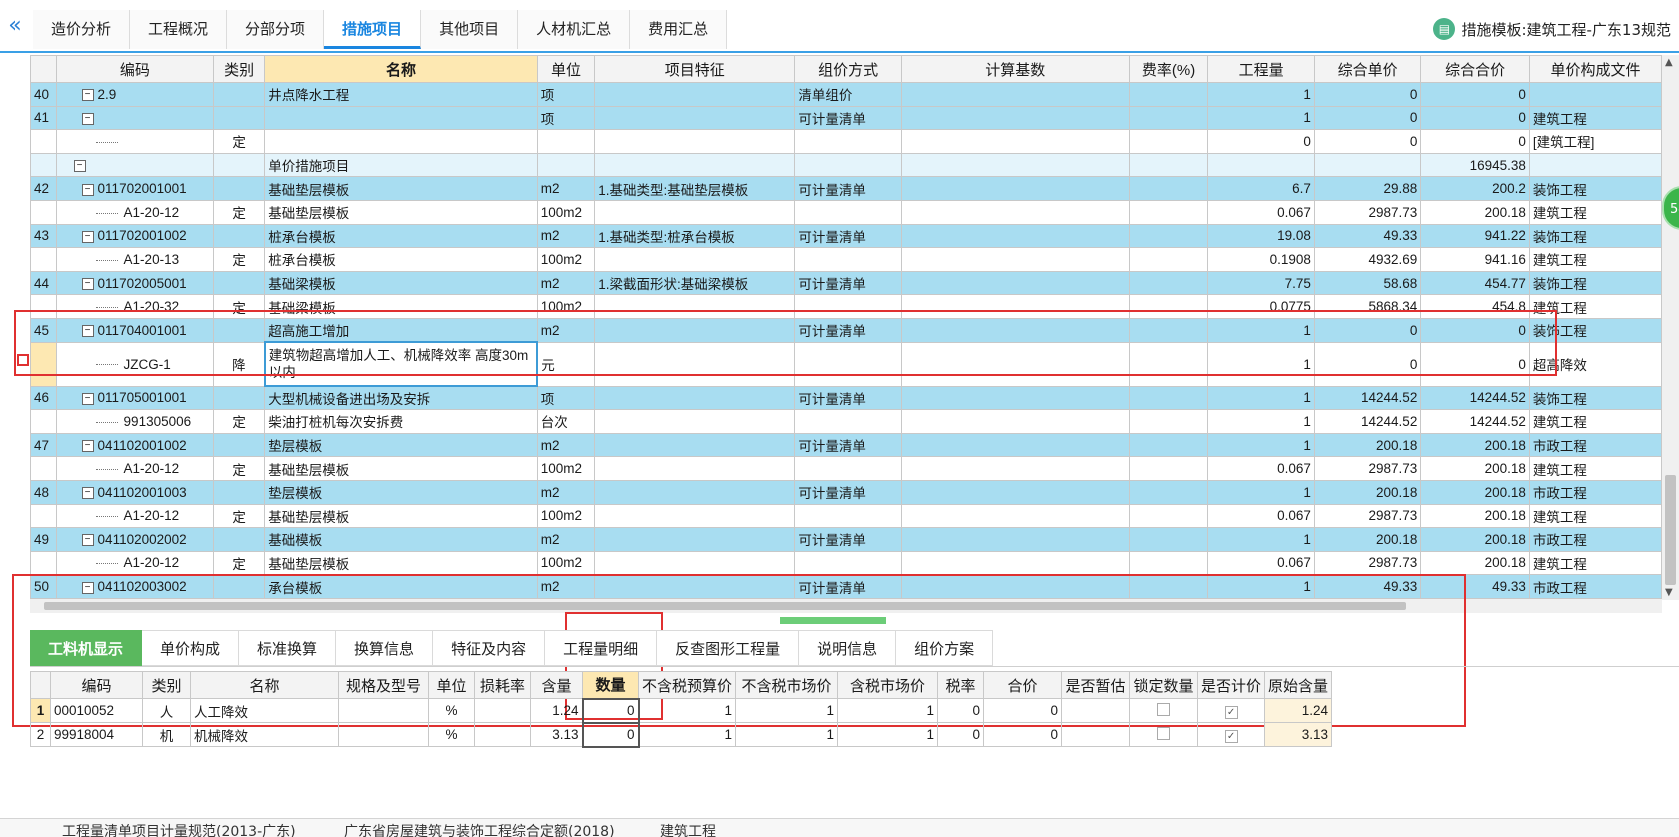 The height and width of the screenshot is (837, 1679). Describe the element at coordinates (401, 421) in the screenshot. I see `name-cell: 柴油打桩机每次安拆费` at that location.